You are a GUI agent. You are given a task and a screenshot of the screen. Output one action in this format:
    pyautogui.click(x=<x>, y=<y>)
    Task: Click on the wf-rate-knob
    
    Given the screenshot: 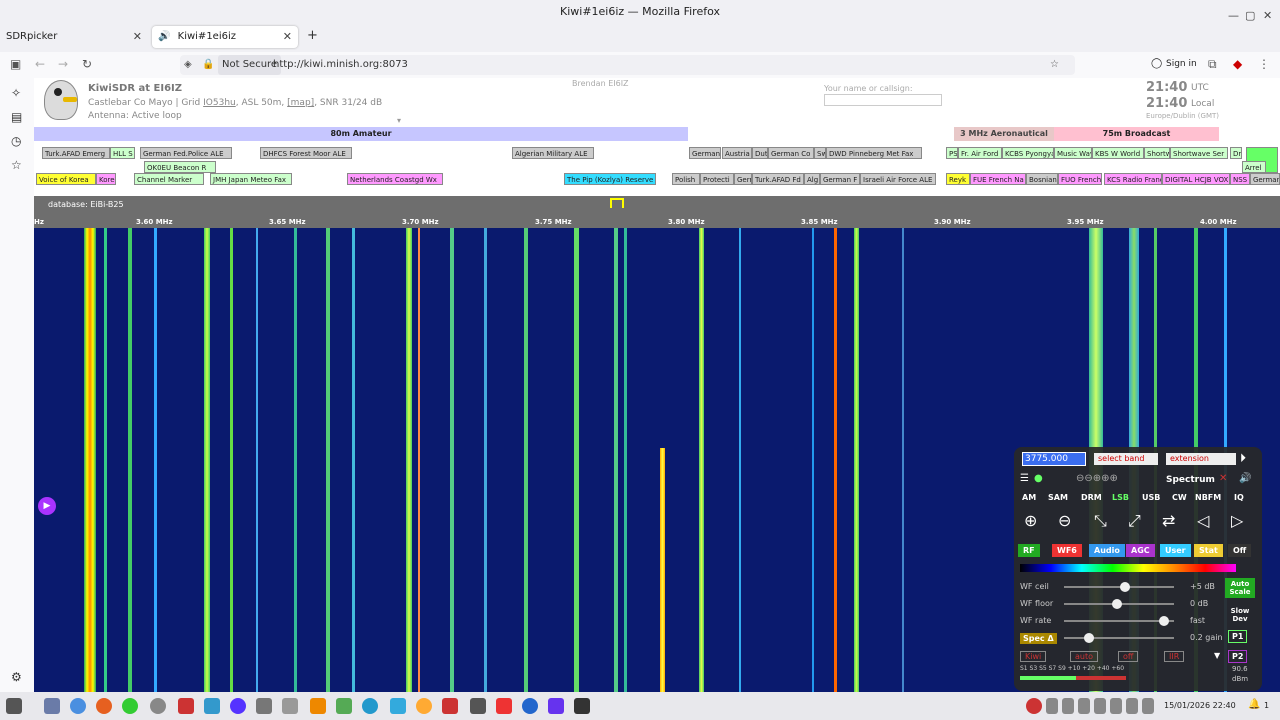 What is the action you would take?
    pyautogui.click(x=1164, y=621)
    